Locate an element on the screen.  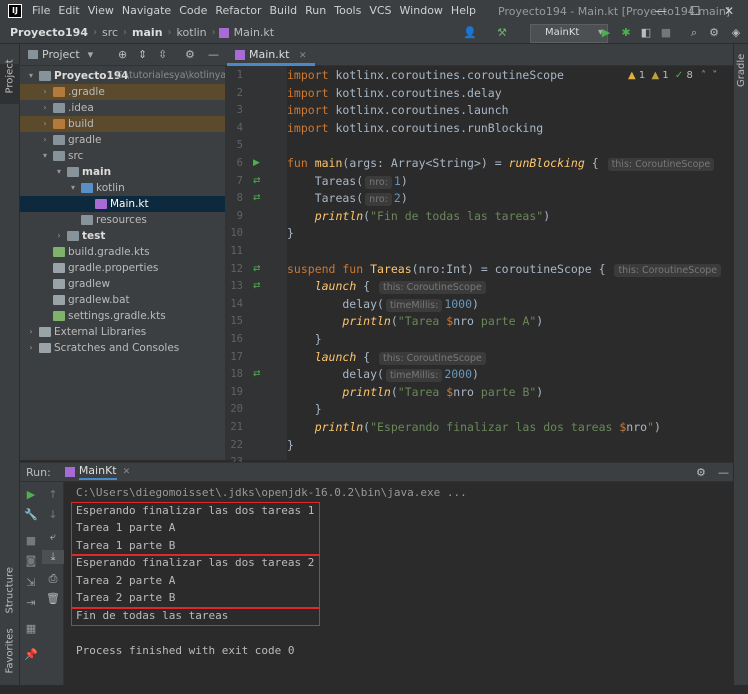
locate-target-icon: ⊕ is located at coordinates (122, 54).